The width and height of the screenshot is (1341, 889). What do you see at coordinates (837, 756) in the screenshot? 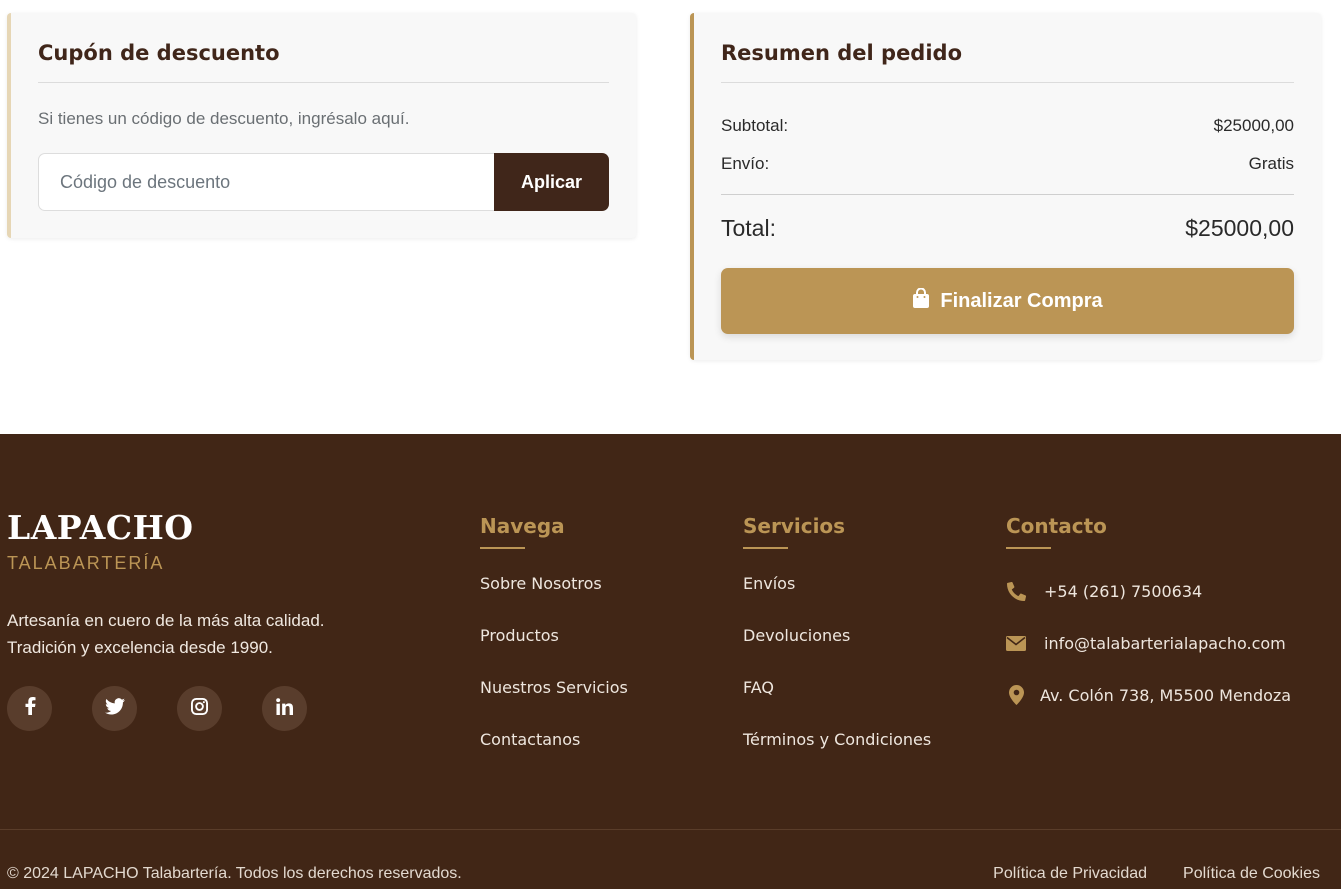
I see `service-link-item: Términos y Condiciones` at bounding box center [837, 756].